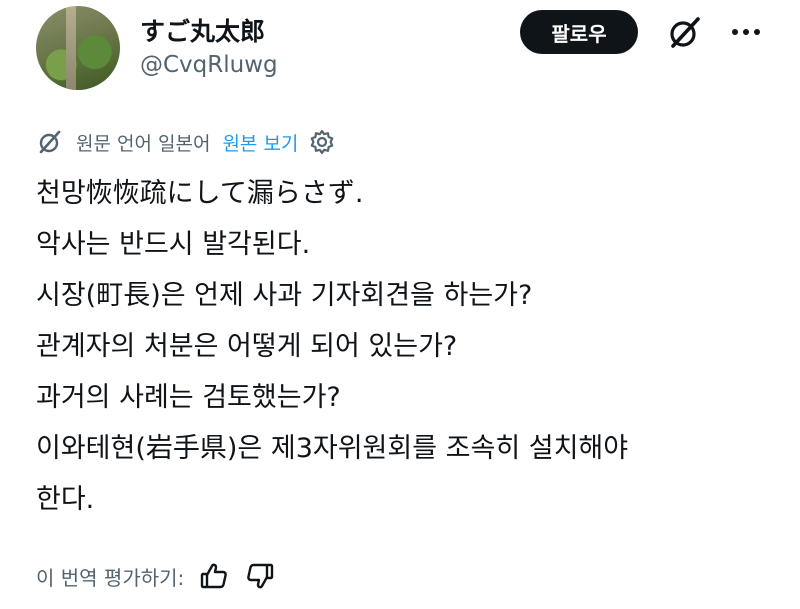 The image size is (800, 609). I want to click on rate-translation-bar: 이 번역 평가하기:, so click(156, 576).